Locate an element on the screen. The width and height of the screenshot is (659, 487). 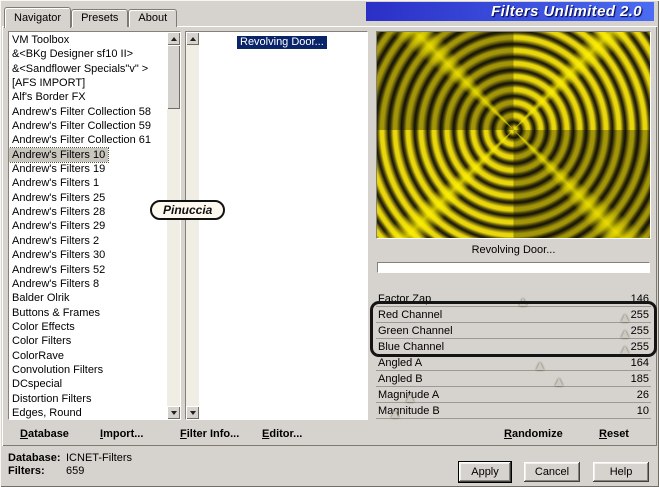
category-item: [AFS IMPORT] is located at coordinates (88, 83).